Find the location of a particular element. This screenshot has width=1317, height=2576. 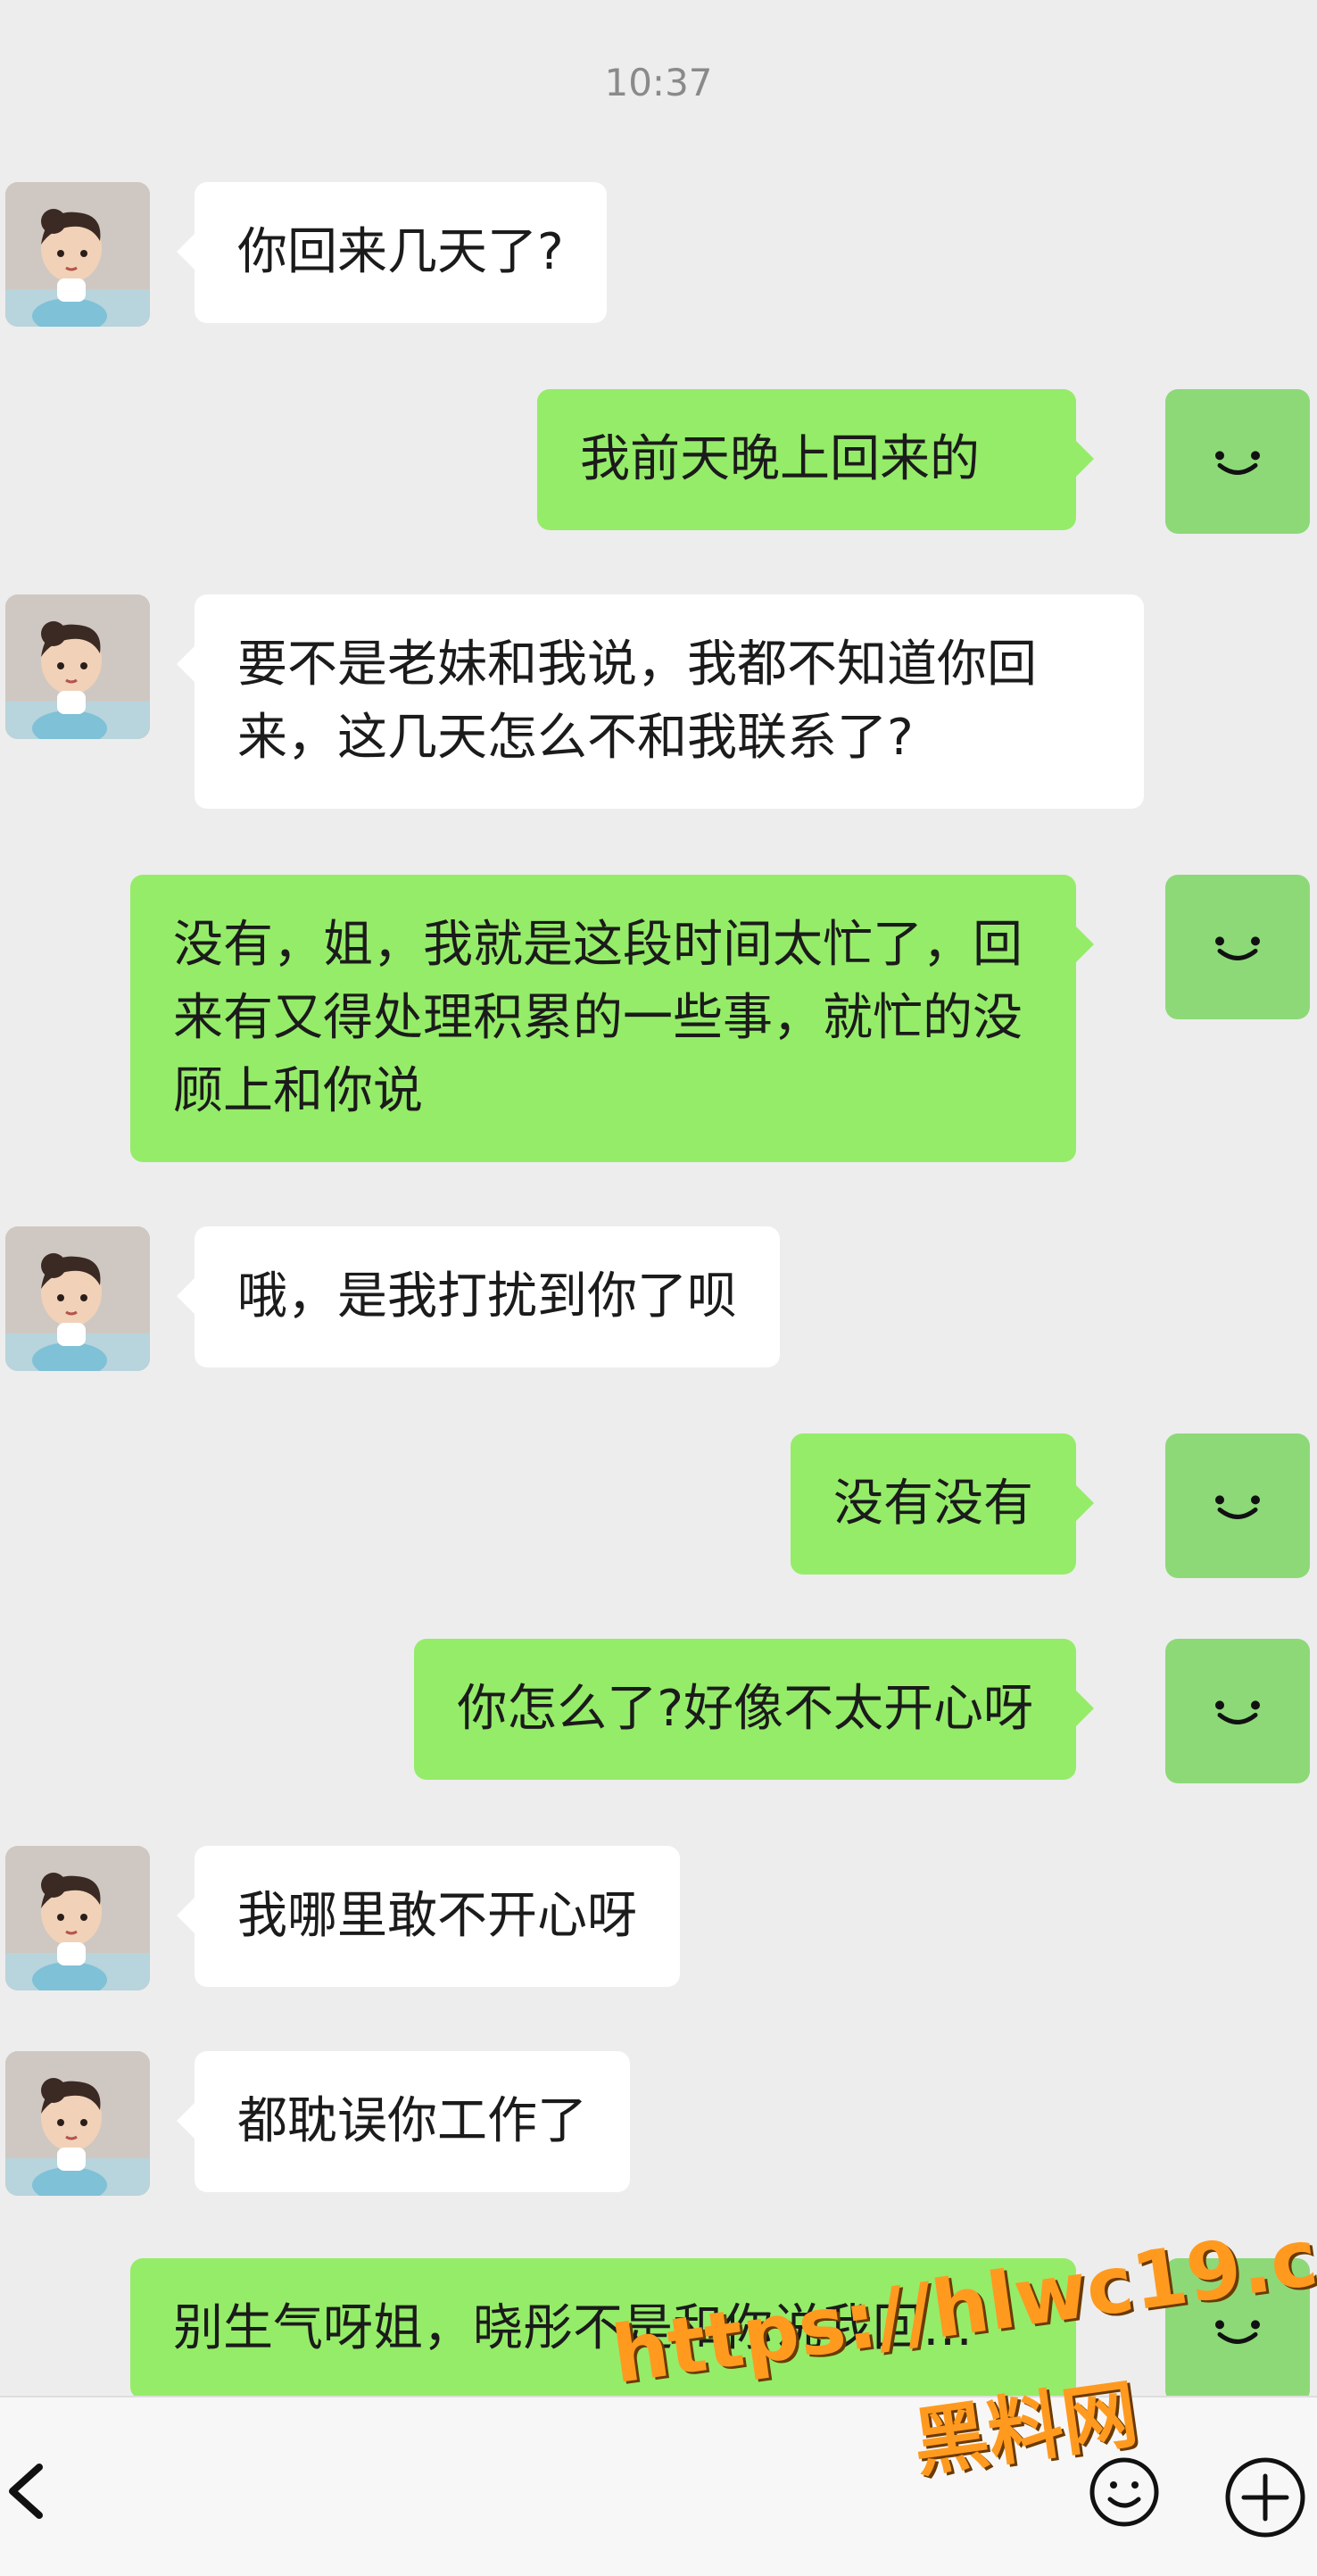

message-bubble-outgoing: 没有，姐，我就是这段时间太忙了，回来有又得处理积累的一些事，就忙的没顾上和你说 is located at coordinates (612, 1019).